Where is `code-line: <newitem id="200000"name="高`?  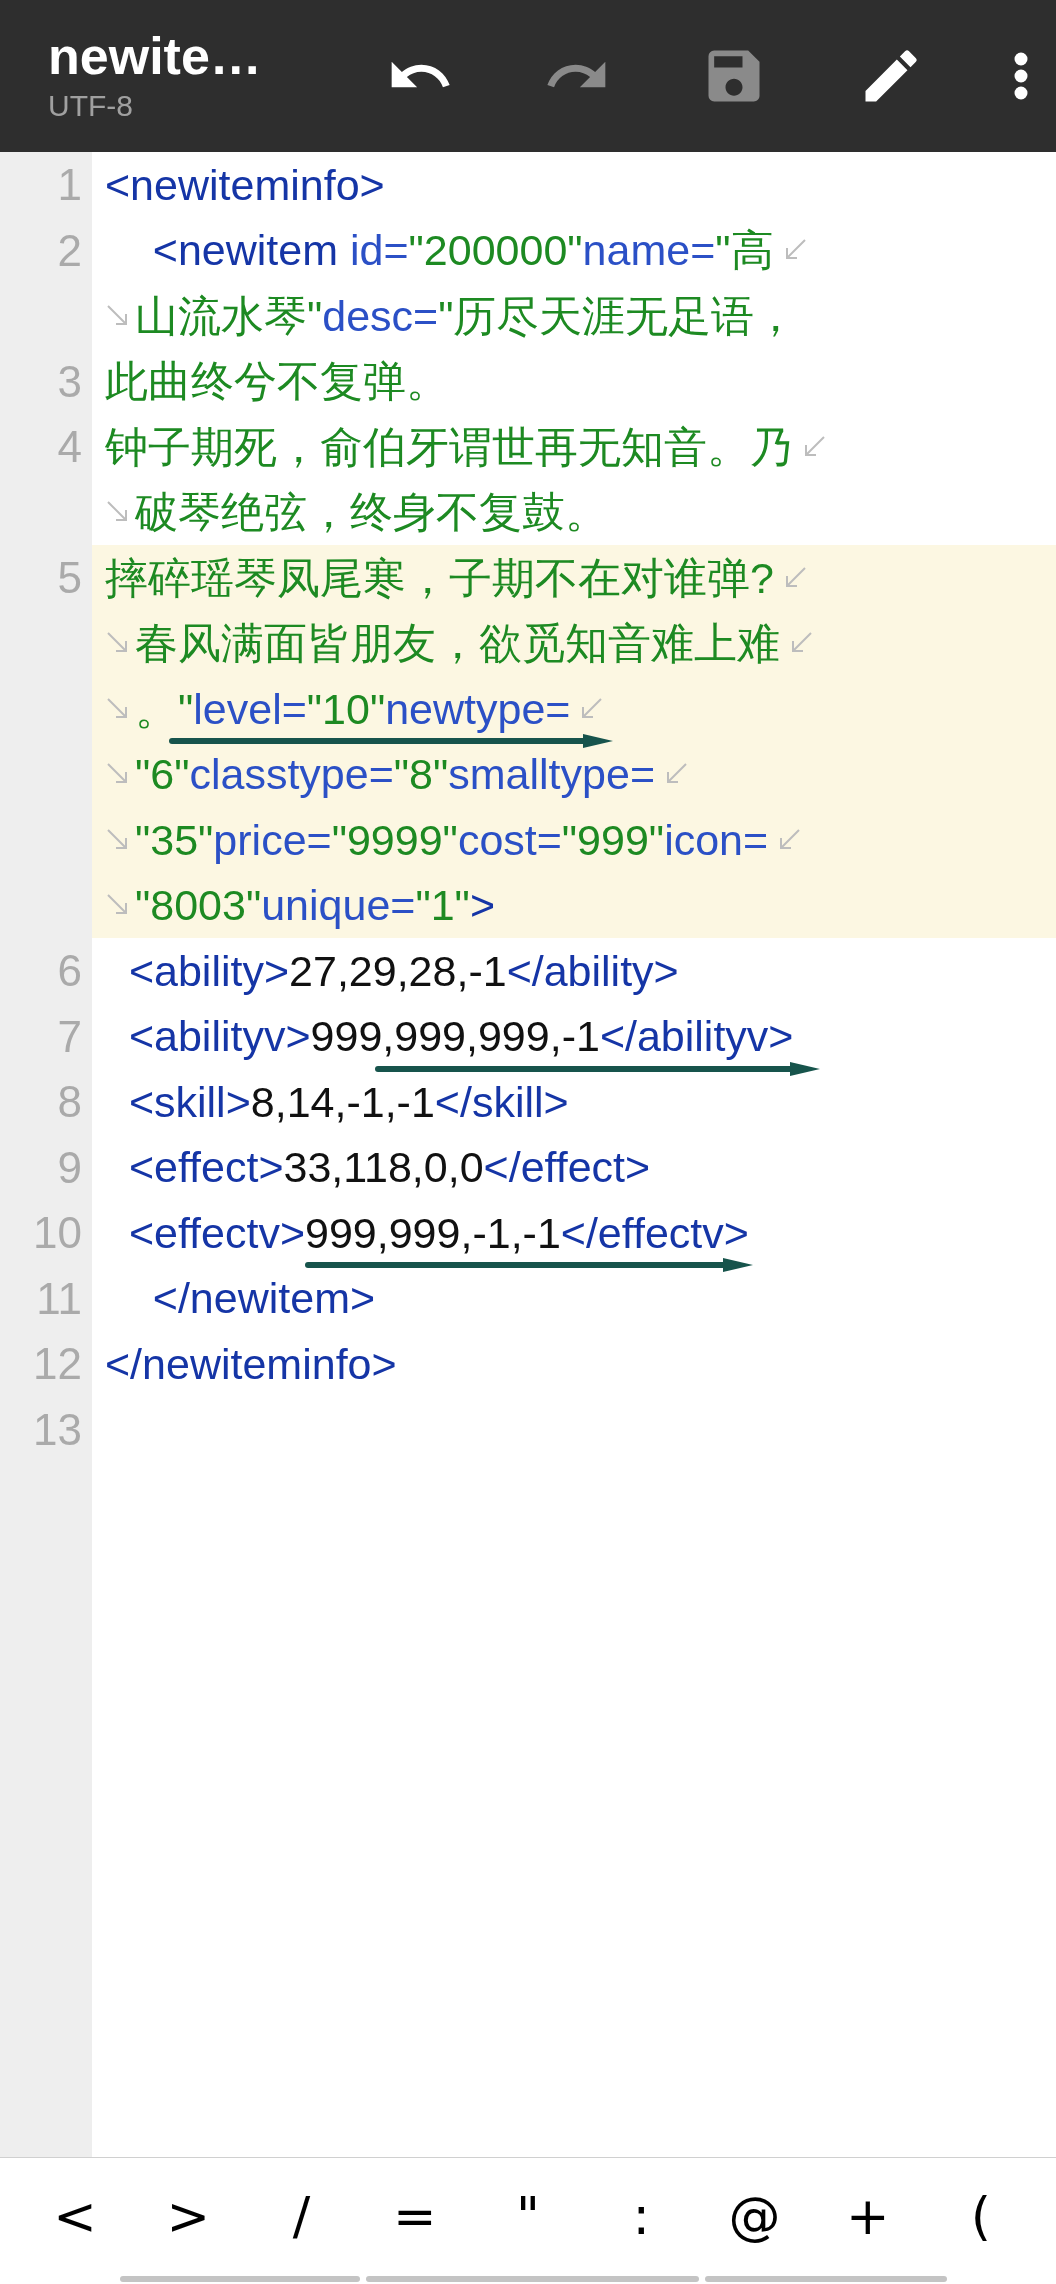 code-line: <newitem id="200000"name="高 is located at coordinates (462, 250).